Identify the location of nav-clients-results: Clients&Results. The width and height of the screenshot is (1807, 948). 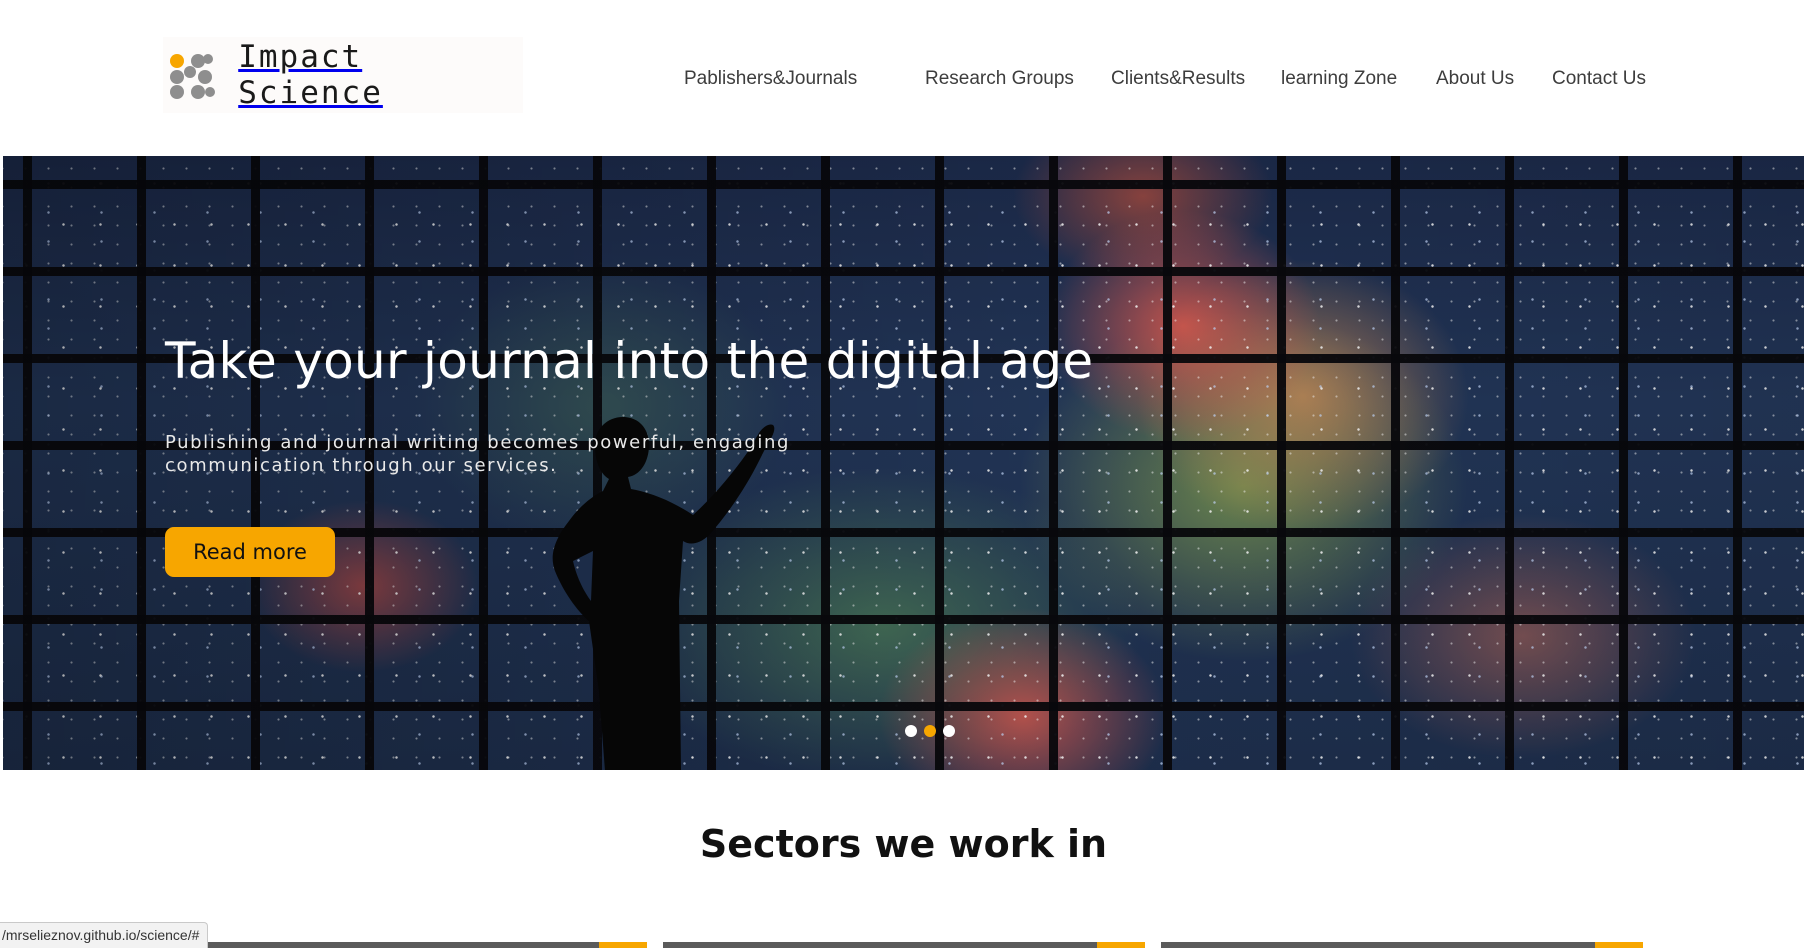
(1178, 79).